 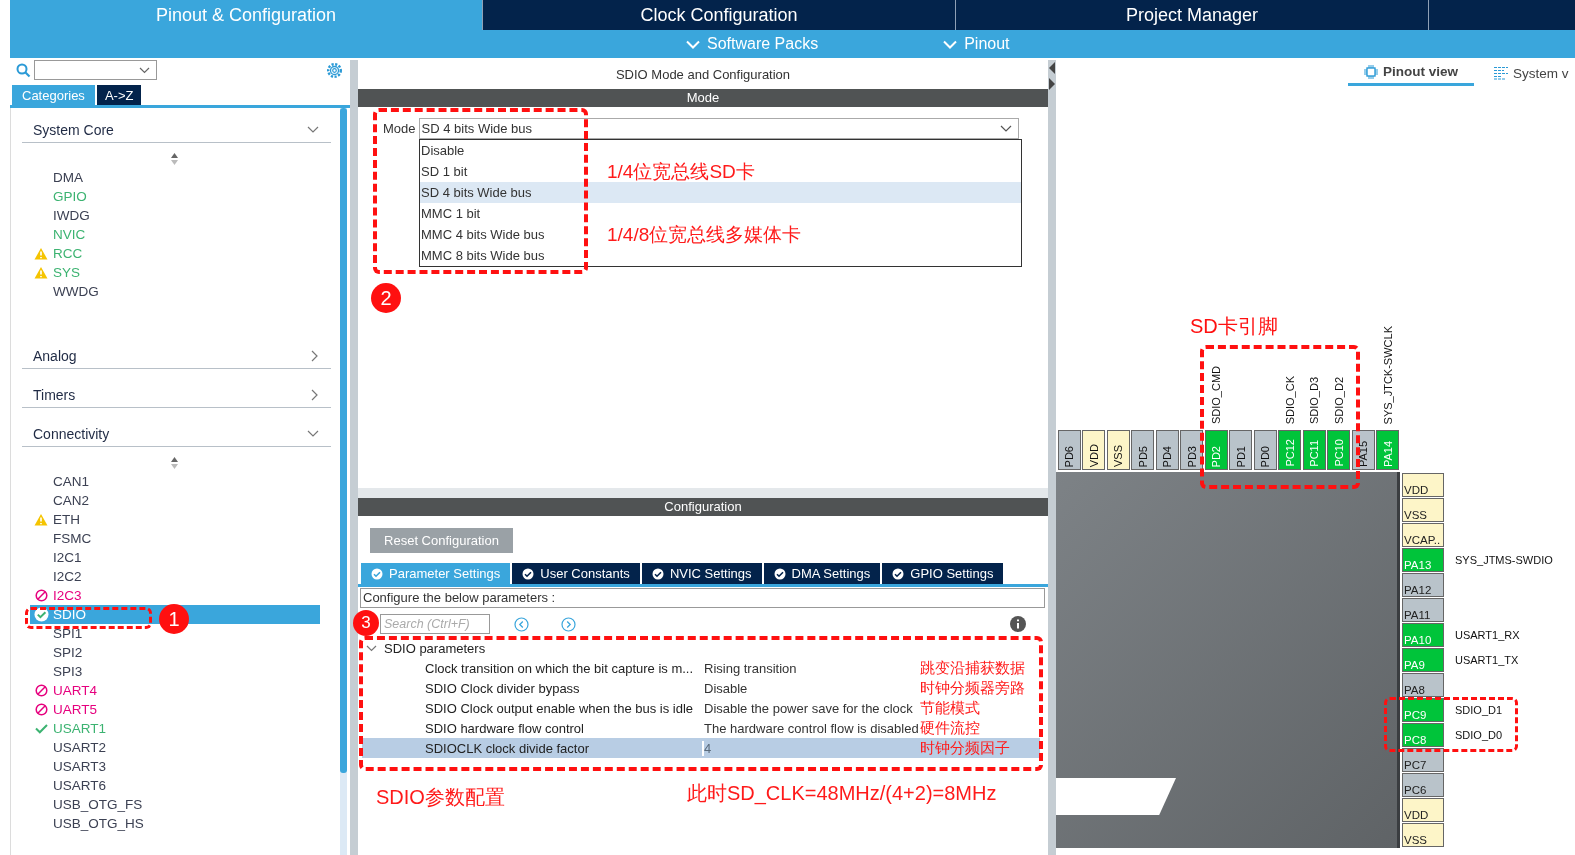 What do you see at coordinates (175, 766) in the screenshot?
I see `peripheral-item: USART3` at bounding box center [175, 766].